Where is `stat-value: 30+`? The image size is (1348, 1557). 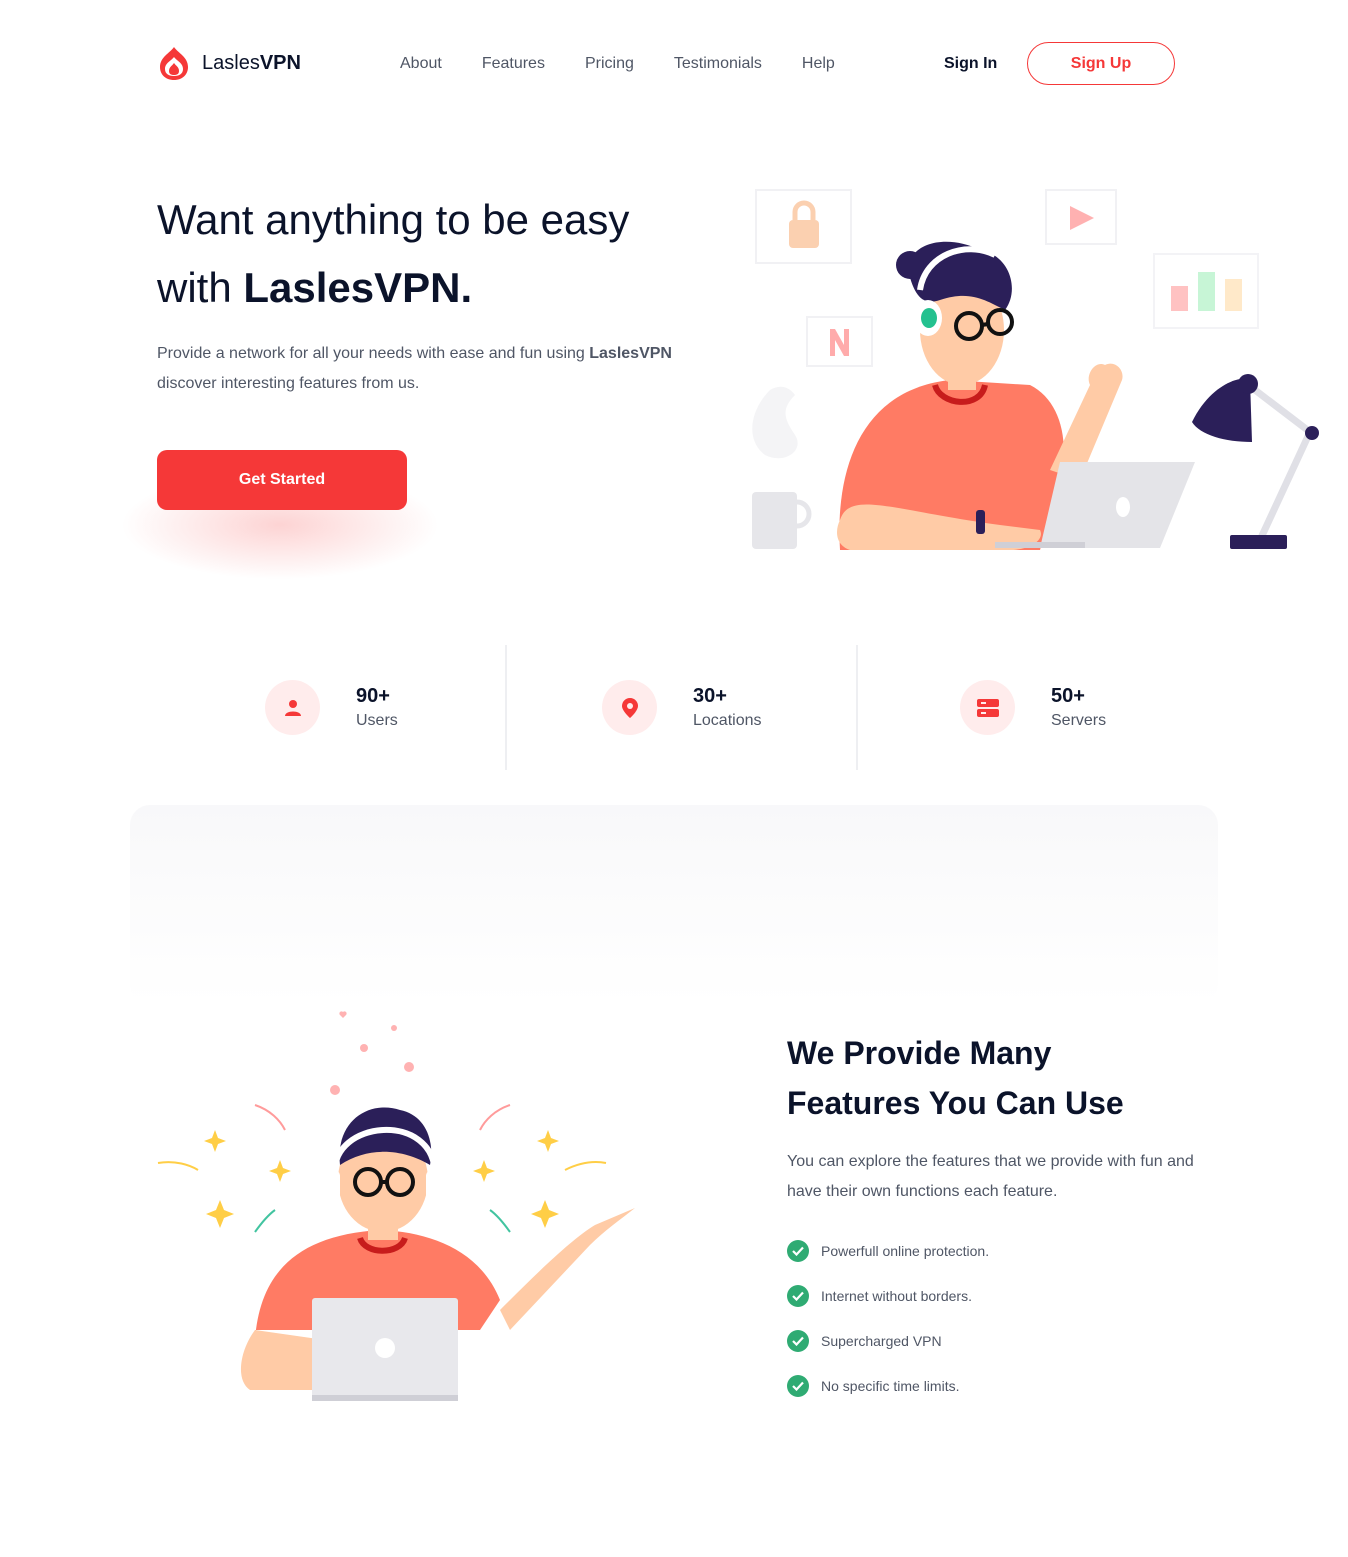
stat-value: 30+ is located at coordinates (710, 696).